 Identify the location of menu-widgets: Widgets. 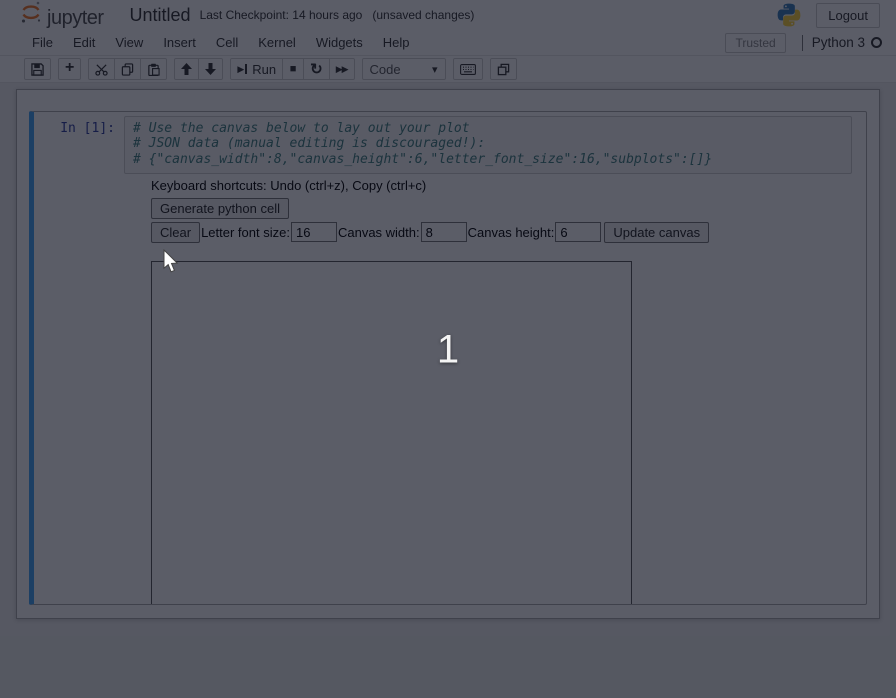
(339, 42).